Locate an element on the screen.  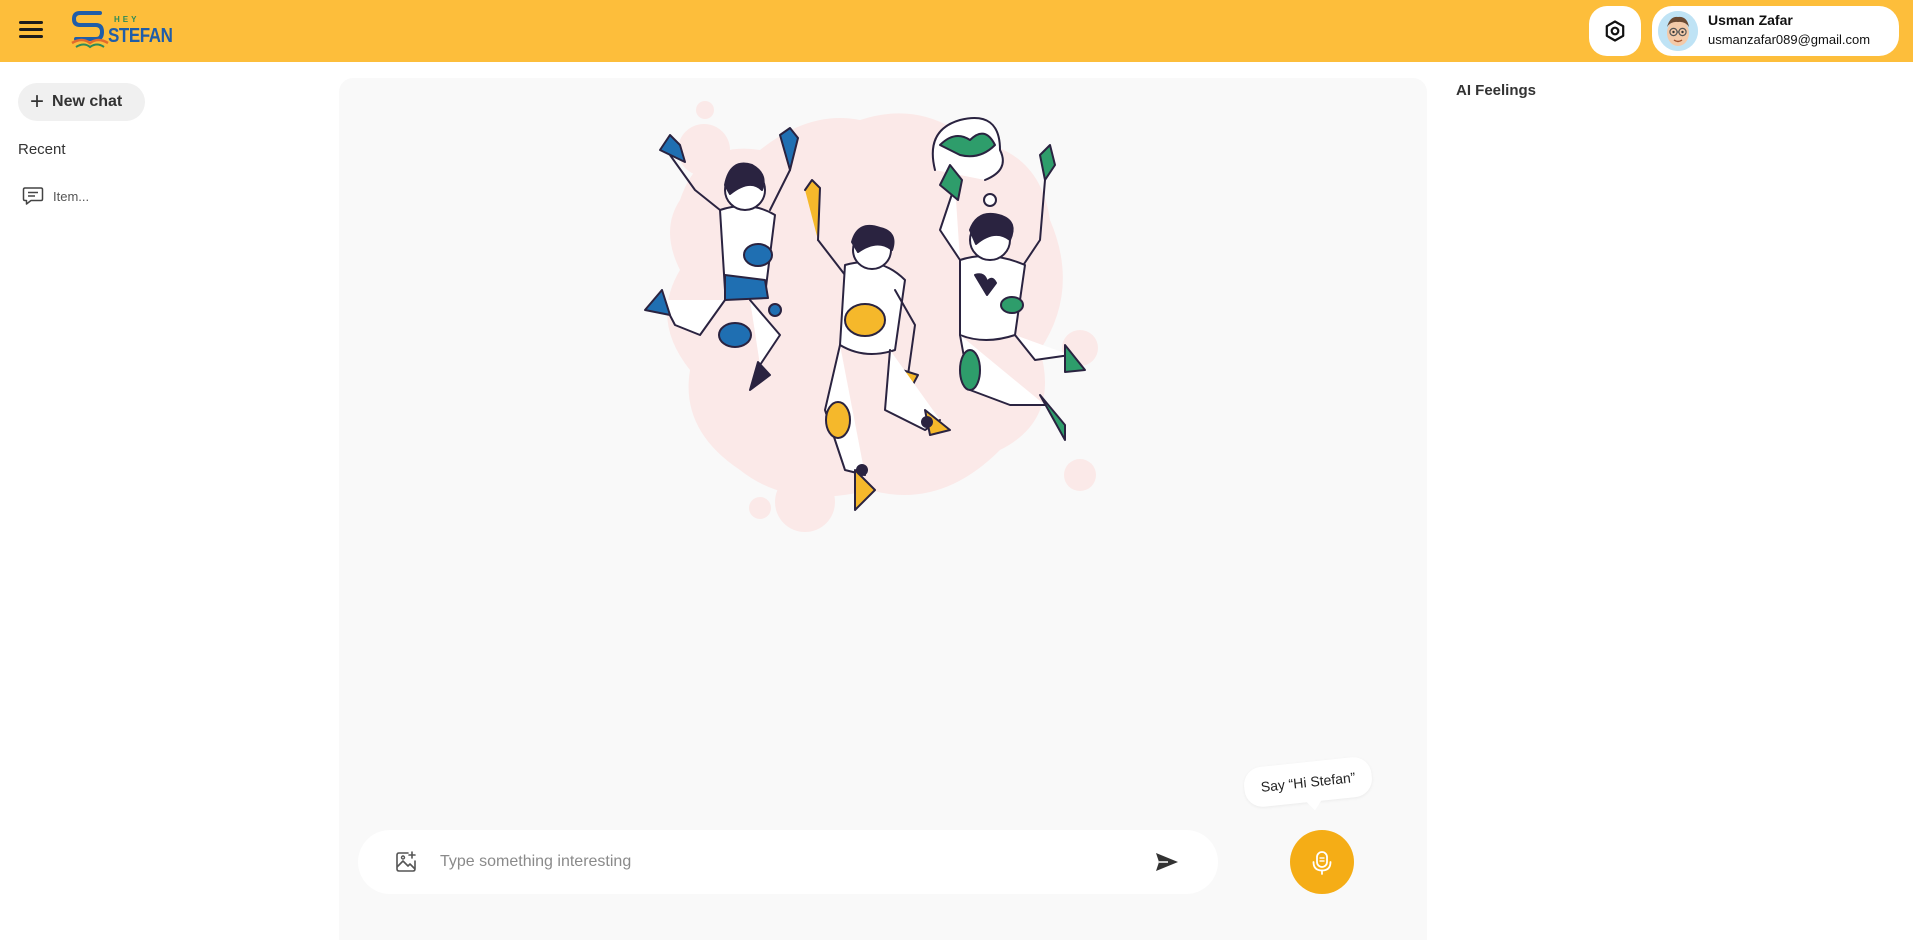
app-logo: HEY STEFAN is located at coordinates (121, 30).